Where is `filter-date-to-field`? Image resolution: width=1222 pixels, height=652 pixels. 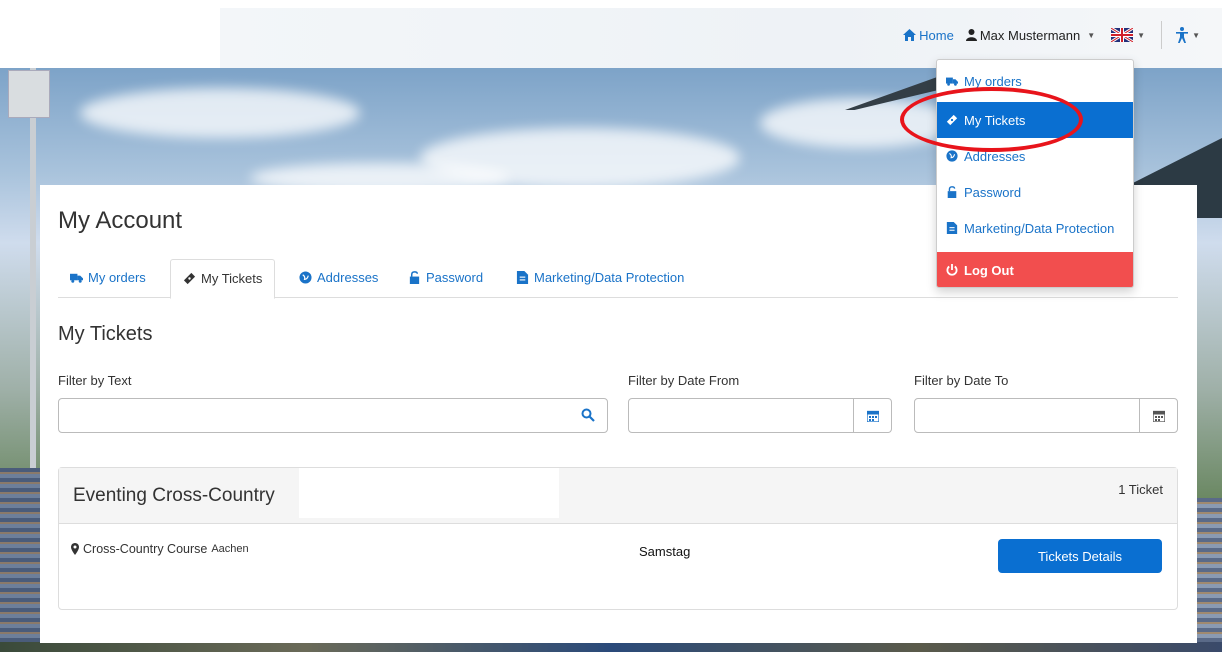
filter-date-to-field is located at coordinates (1046, 415).